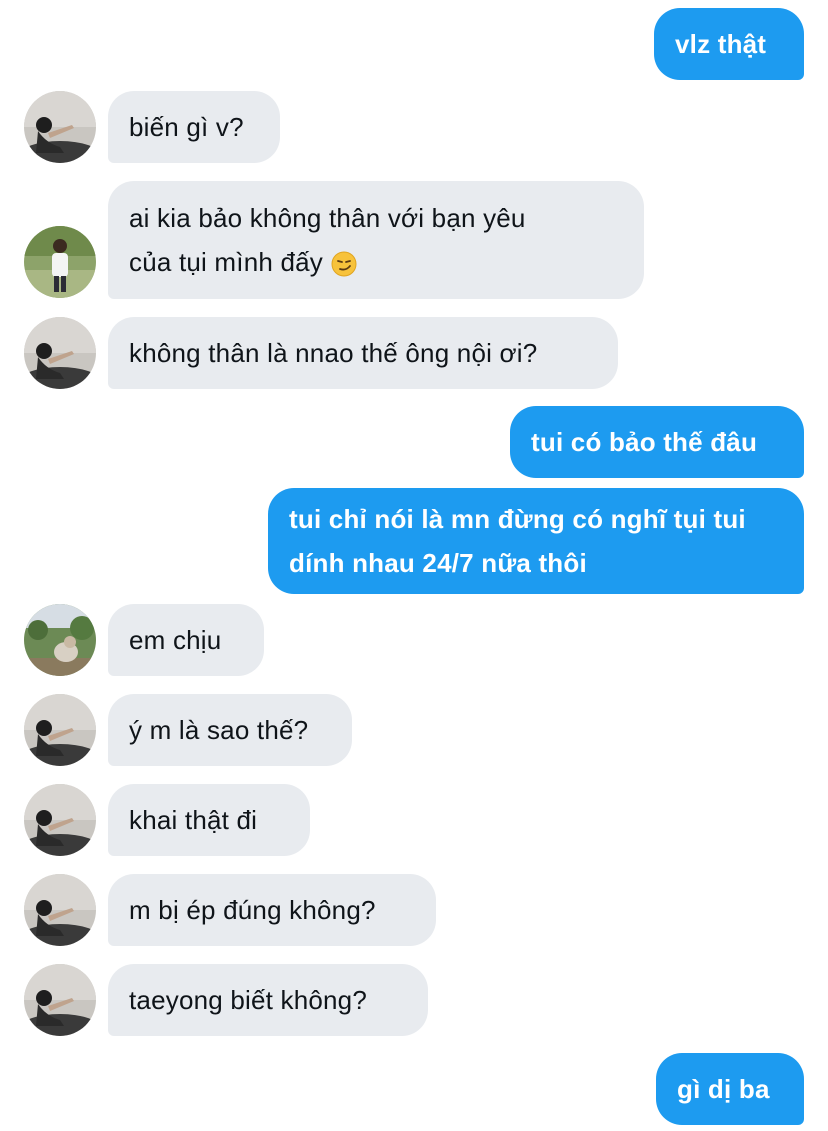  Describe the element at coordinates (193, 820) in the screenshot. I see `message-text: khai thật đi` at that location.